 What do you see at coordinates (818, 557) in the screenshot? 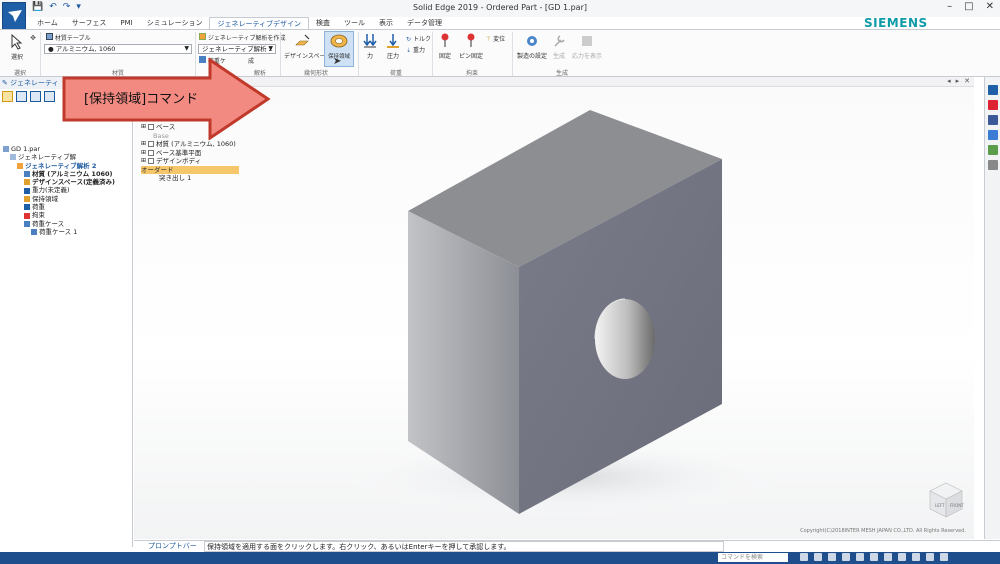
I see `fit-icon` at bounding box center [818, 557].